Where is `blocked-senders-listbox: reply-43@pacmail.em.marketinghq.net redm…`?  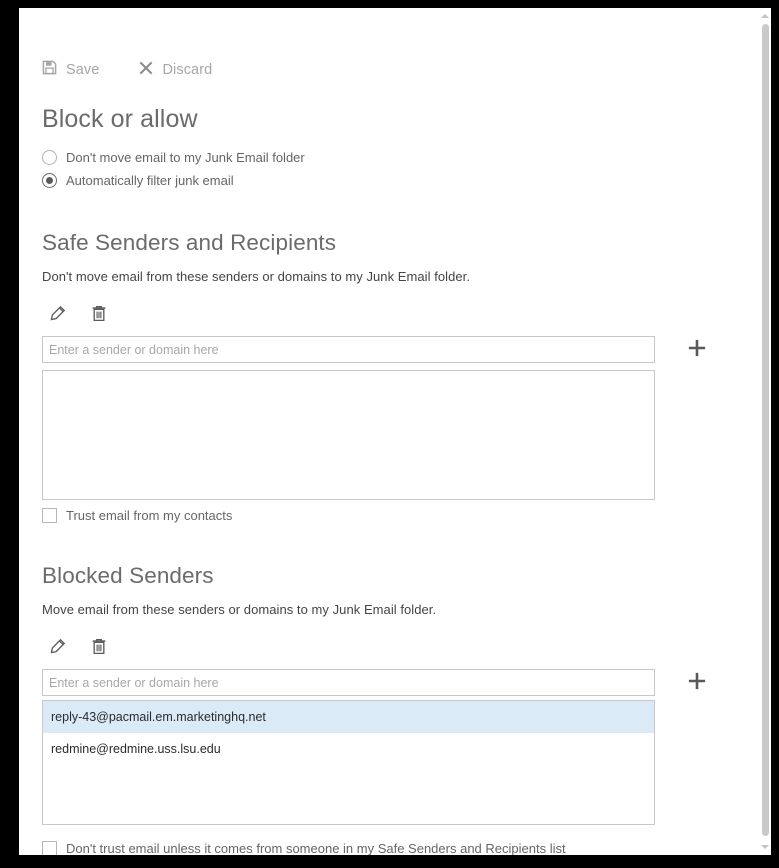
blocked-senders-listbox: reply-43@pacmail.em.marketinghq.net redm… is located at coordinates (348, 762).